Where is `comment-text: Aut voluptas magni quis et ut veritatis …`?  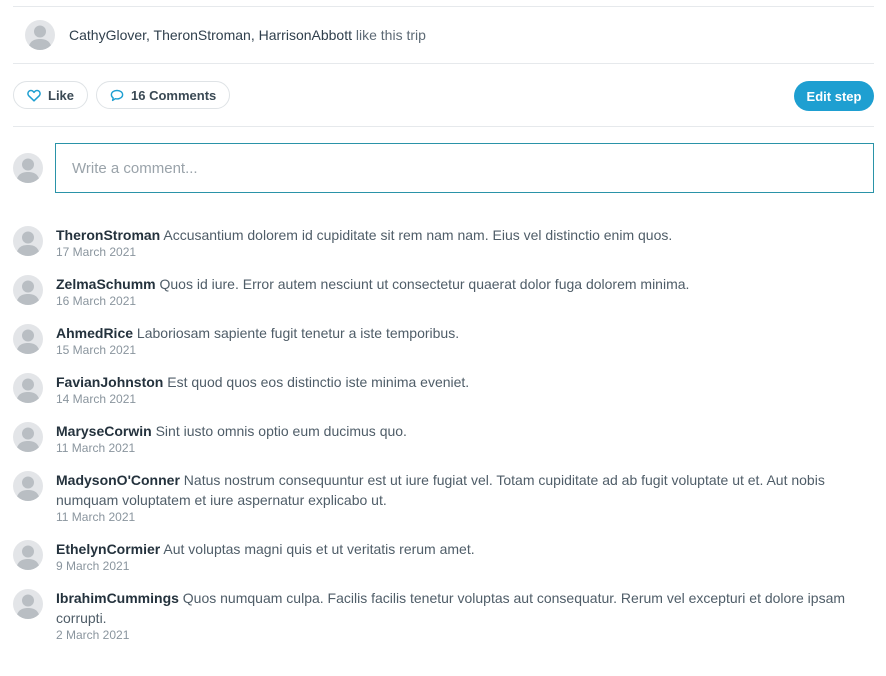 comment-text: Aut voluptas magni quis et ut veritatis … is located at coordinates (319, 549).